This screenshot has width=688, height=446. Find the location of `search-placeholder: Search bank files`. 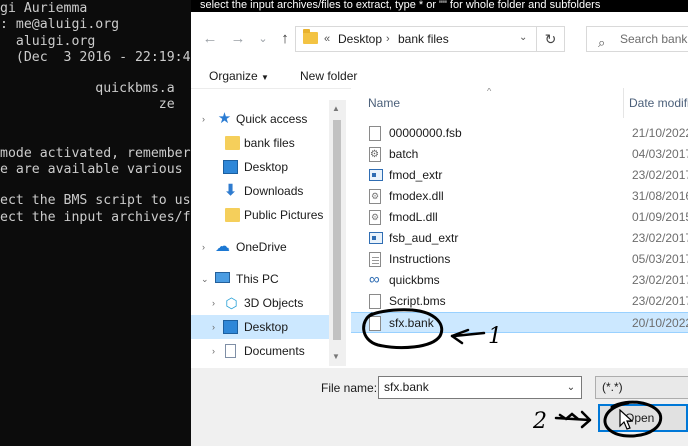

search-placeholder: Search bank files is located at coordinates (654, 39).